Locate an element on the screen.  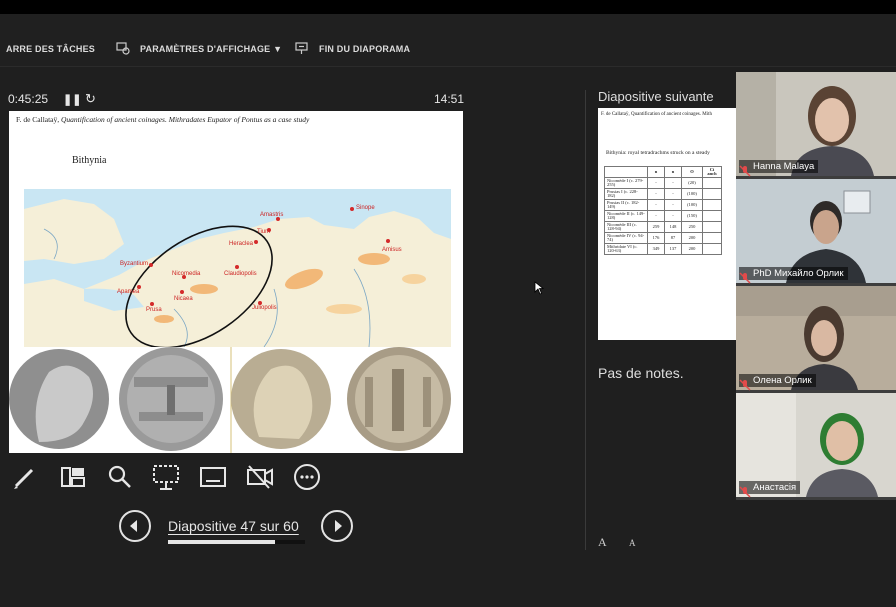
map-label-prusa: Prusa is located at coordinates (154, 310).